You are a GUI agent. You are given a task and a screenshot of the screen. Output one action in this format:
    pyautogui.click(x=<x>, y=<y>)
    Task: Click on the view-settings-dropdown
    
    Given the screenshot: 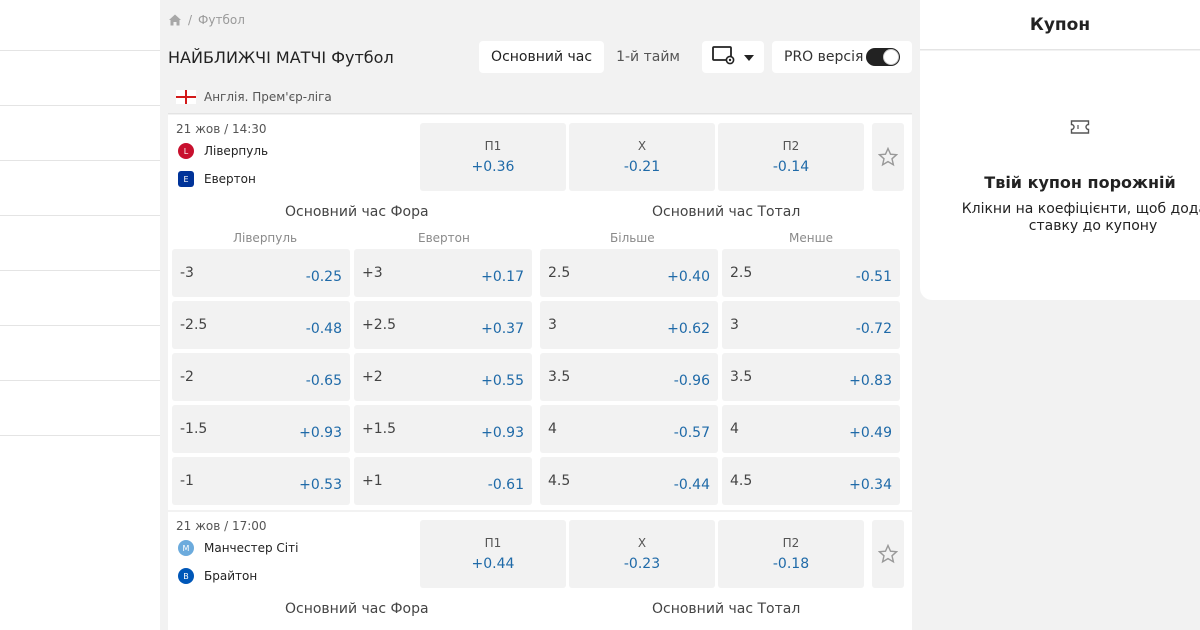 What is the action you would take?
    pyautogui.click(x=733, y=57)
    